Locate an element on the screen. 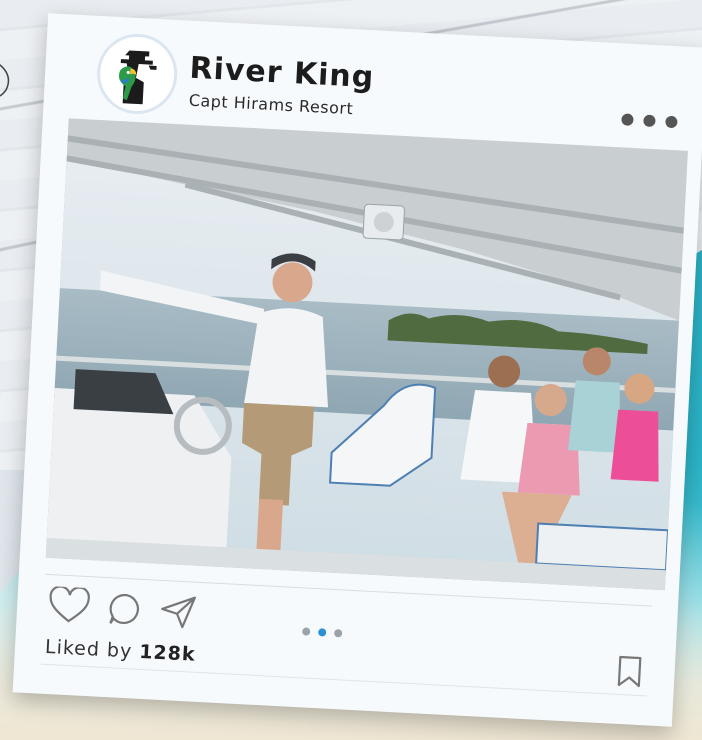  carousel-dot-active is located at coordinates (322, 632).